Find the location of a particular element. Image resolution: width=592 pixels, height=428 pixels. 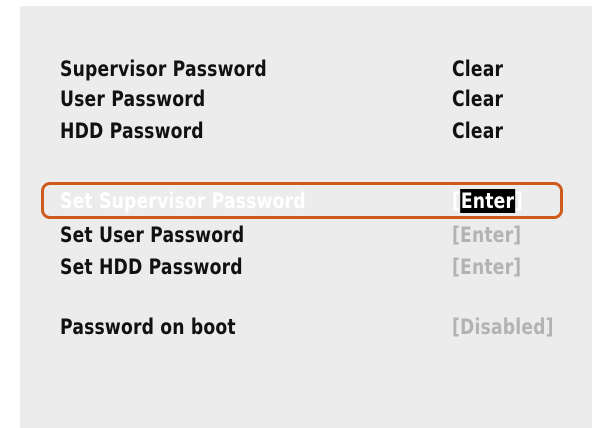

set-hdd-password-label: Set HDD Password is located at coordinates (151, 267).